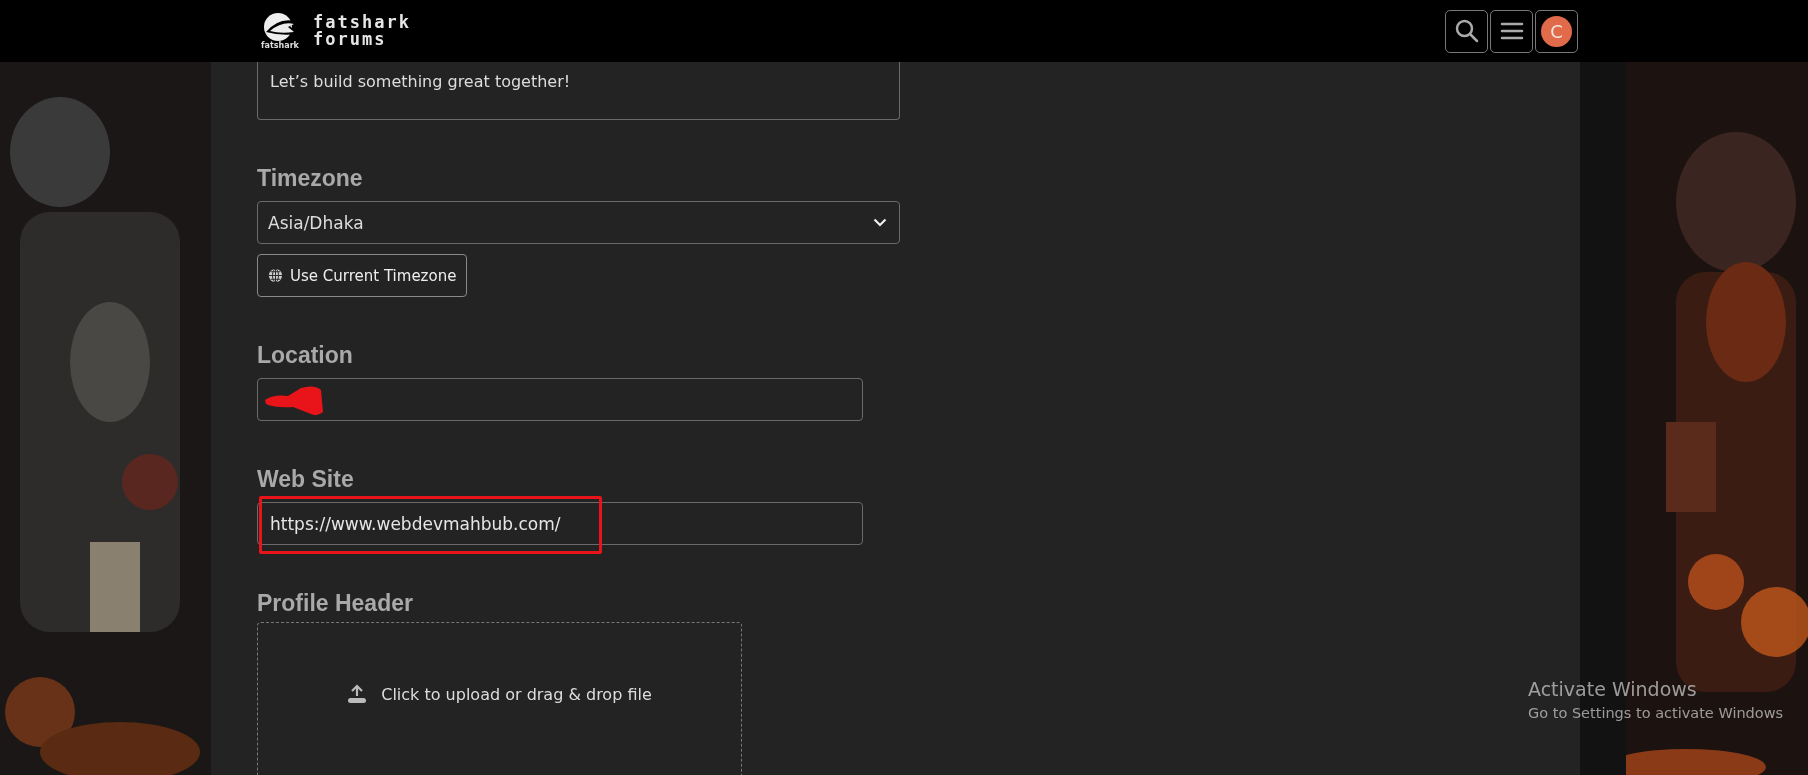 This screenshot has height=775, width=1808. I want to click on use-current-timezone-button: Use Current Timezone, so click(362, 275).